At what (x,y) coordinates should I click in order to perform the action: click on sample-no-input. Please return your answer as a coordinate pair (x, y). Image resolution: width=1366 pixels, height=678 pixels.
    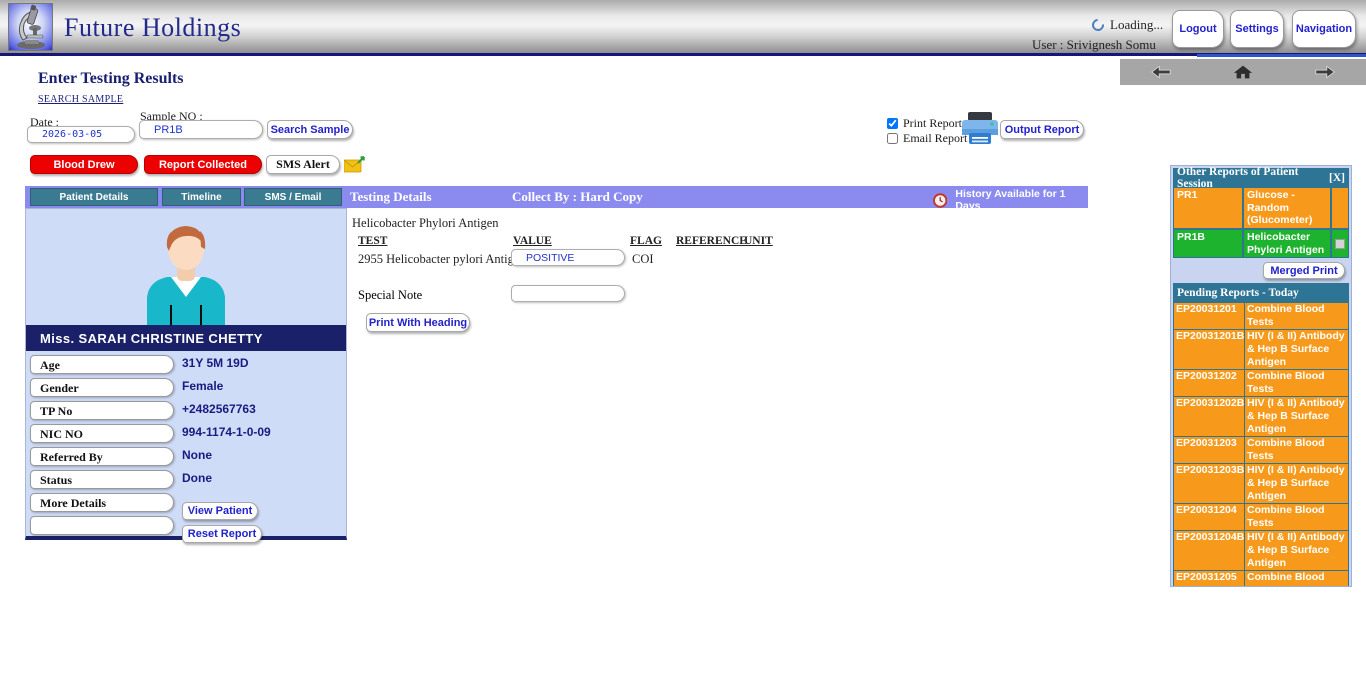
    Looking at the image, I should click on (201, 129).